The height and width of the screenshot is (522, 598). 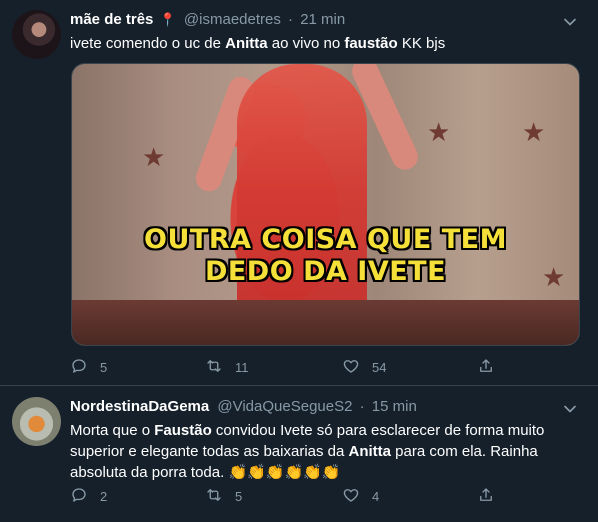 What do you see at coordinates (104, 496) in the screenshot?
I see `reply-count: 2` at bounding box center [104, 496].